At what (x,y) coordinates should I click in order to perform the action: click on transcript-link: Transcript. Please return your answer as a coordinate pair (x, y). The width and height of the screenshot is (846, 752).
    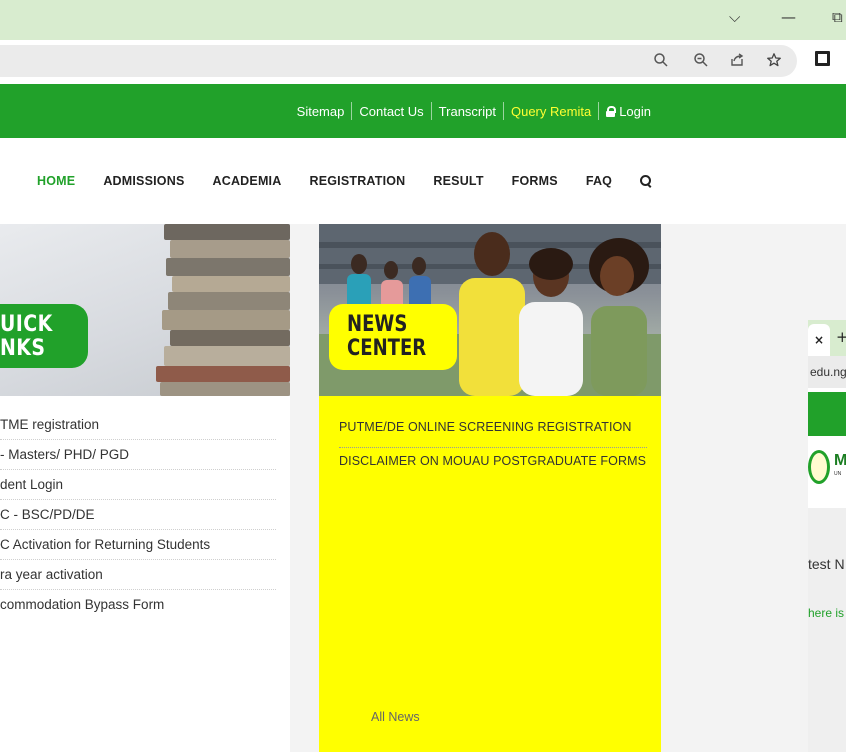
    Looking at the image, I should click on (466, 111).